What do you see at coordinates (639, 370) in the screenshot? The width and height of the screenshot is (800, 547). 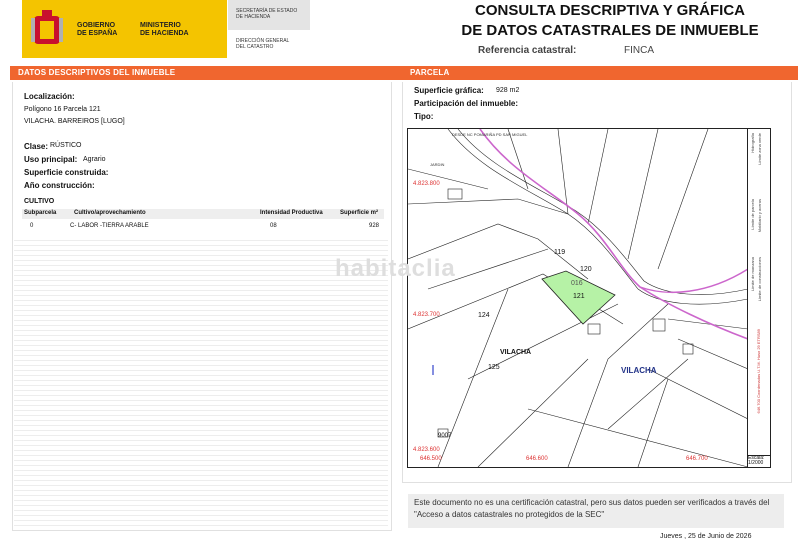 I see `village-label-right: VILACHA` at bounding box center [639, 370].